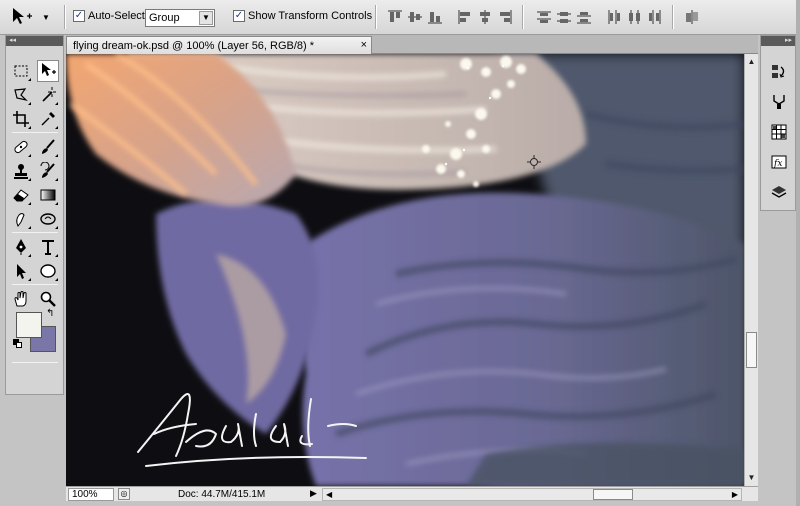  I want to click on scroll-down-icon: ▼, so click(751, 477).